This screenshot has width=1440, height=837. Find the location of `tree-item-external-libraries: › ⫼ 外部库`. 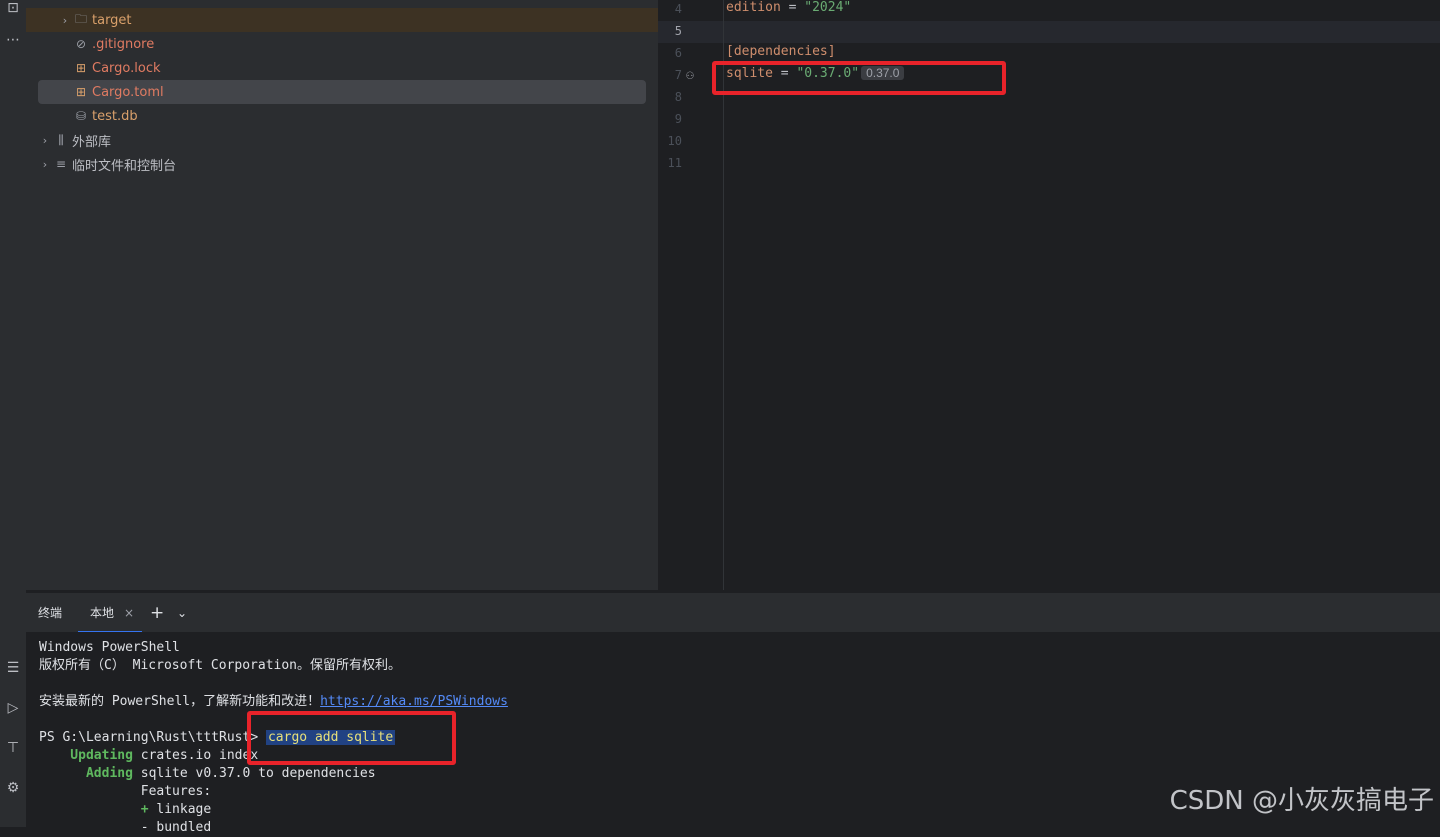

tree-item-external-libraries: › ⫼ 外部库 is located at coordinates (342, 140).